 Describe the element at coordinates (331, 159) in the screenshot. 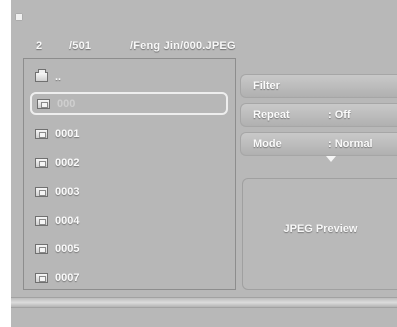

I see `chevron-down-icon` at that location.